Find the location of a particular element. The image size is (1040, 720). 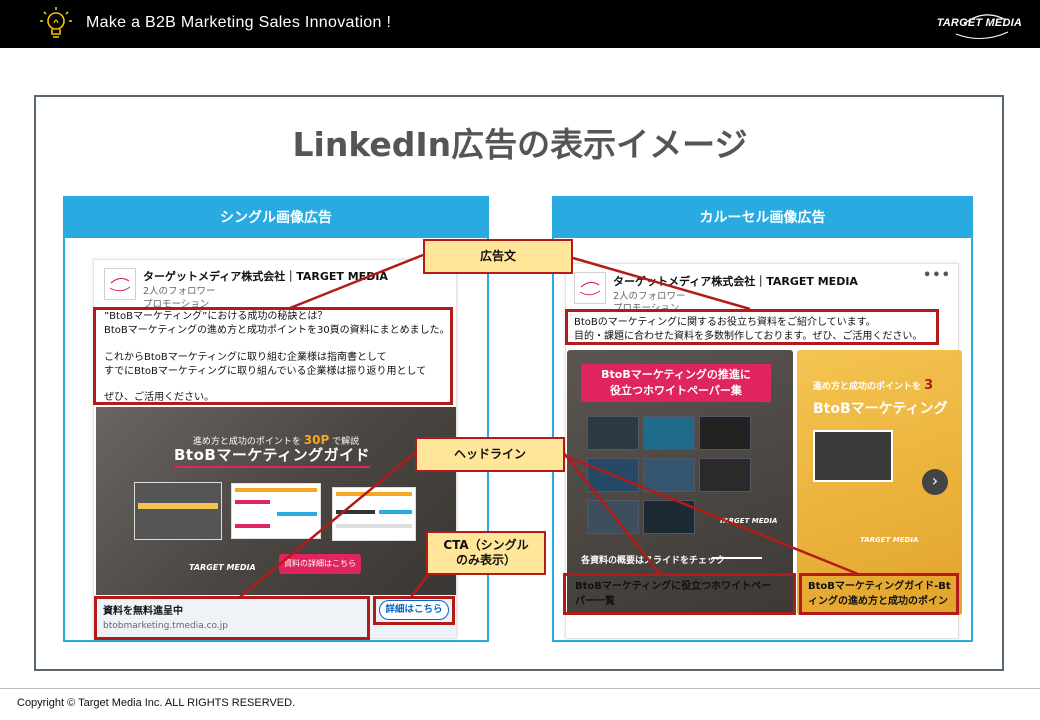

slide-2-sub-b: 3 is located at coordinates (929, 385).